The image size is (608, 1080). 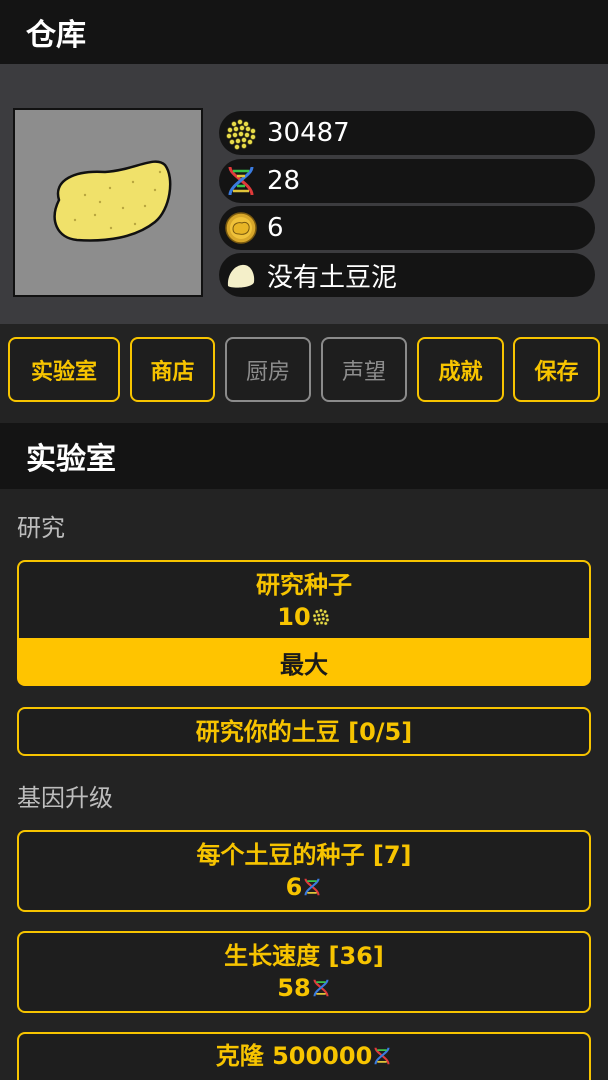 I want to click on potato-display, so click(x=108, y=202).